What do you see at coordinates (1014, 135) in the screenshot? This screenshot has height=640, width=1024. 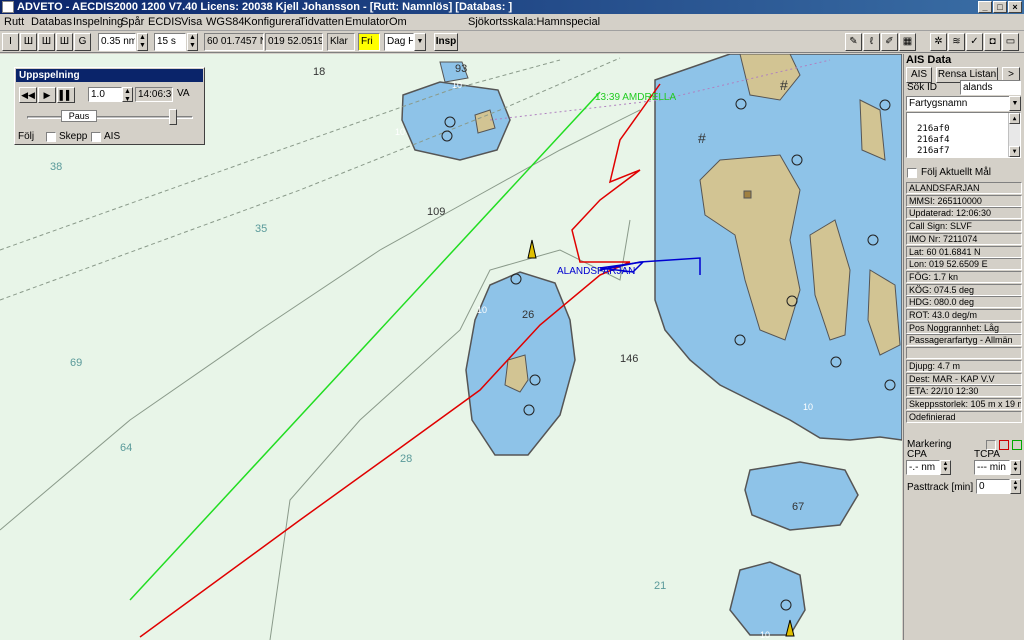 I see `list-scrollbar: ▲ ▼` at bounding box center [1014, 135].